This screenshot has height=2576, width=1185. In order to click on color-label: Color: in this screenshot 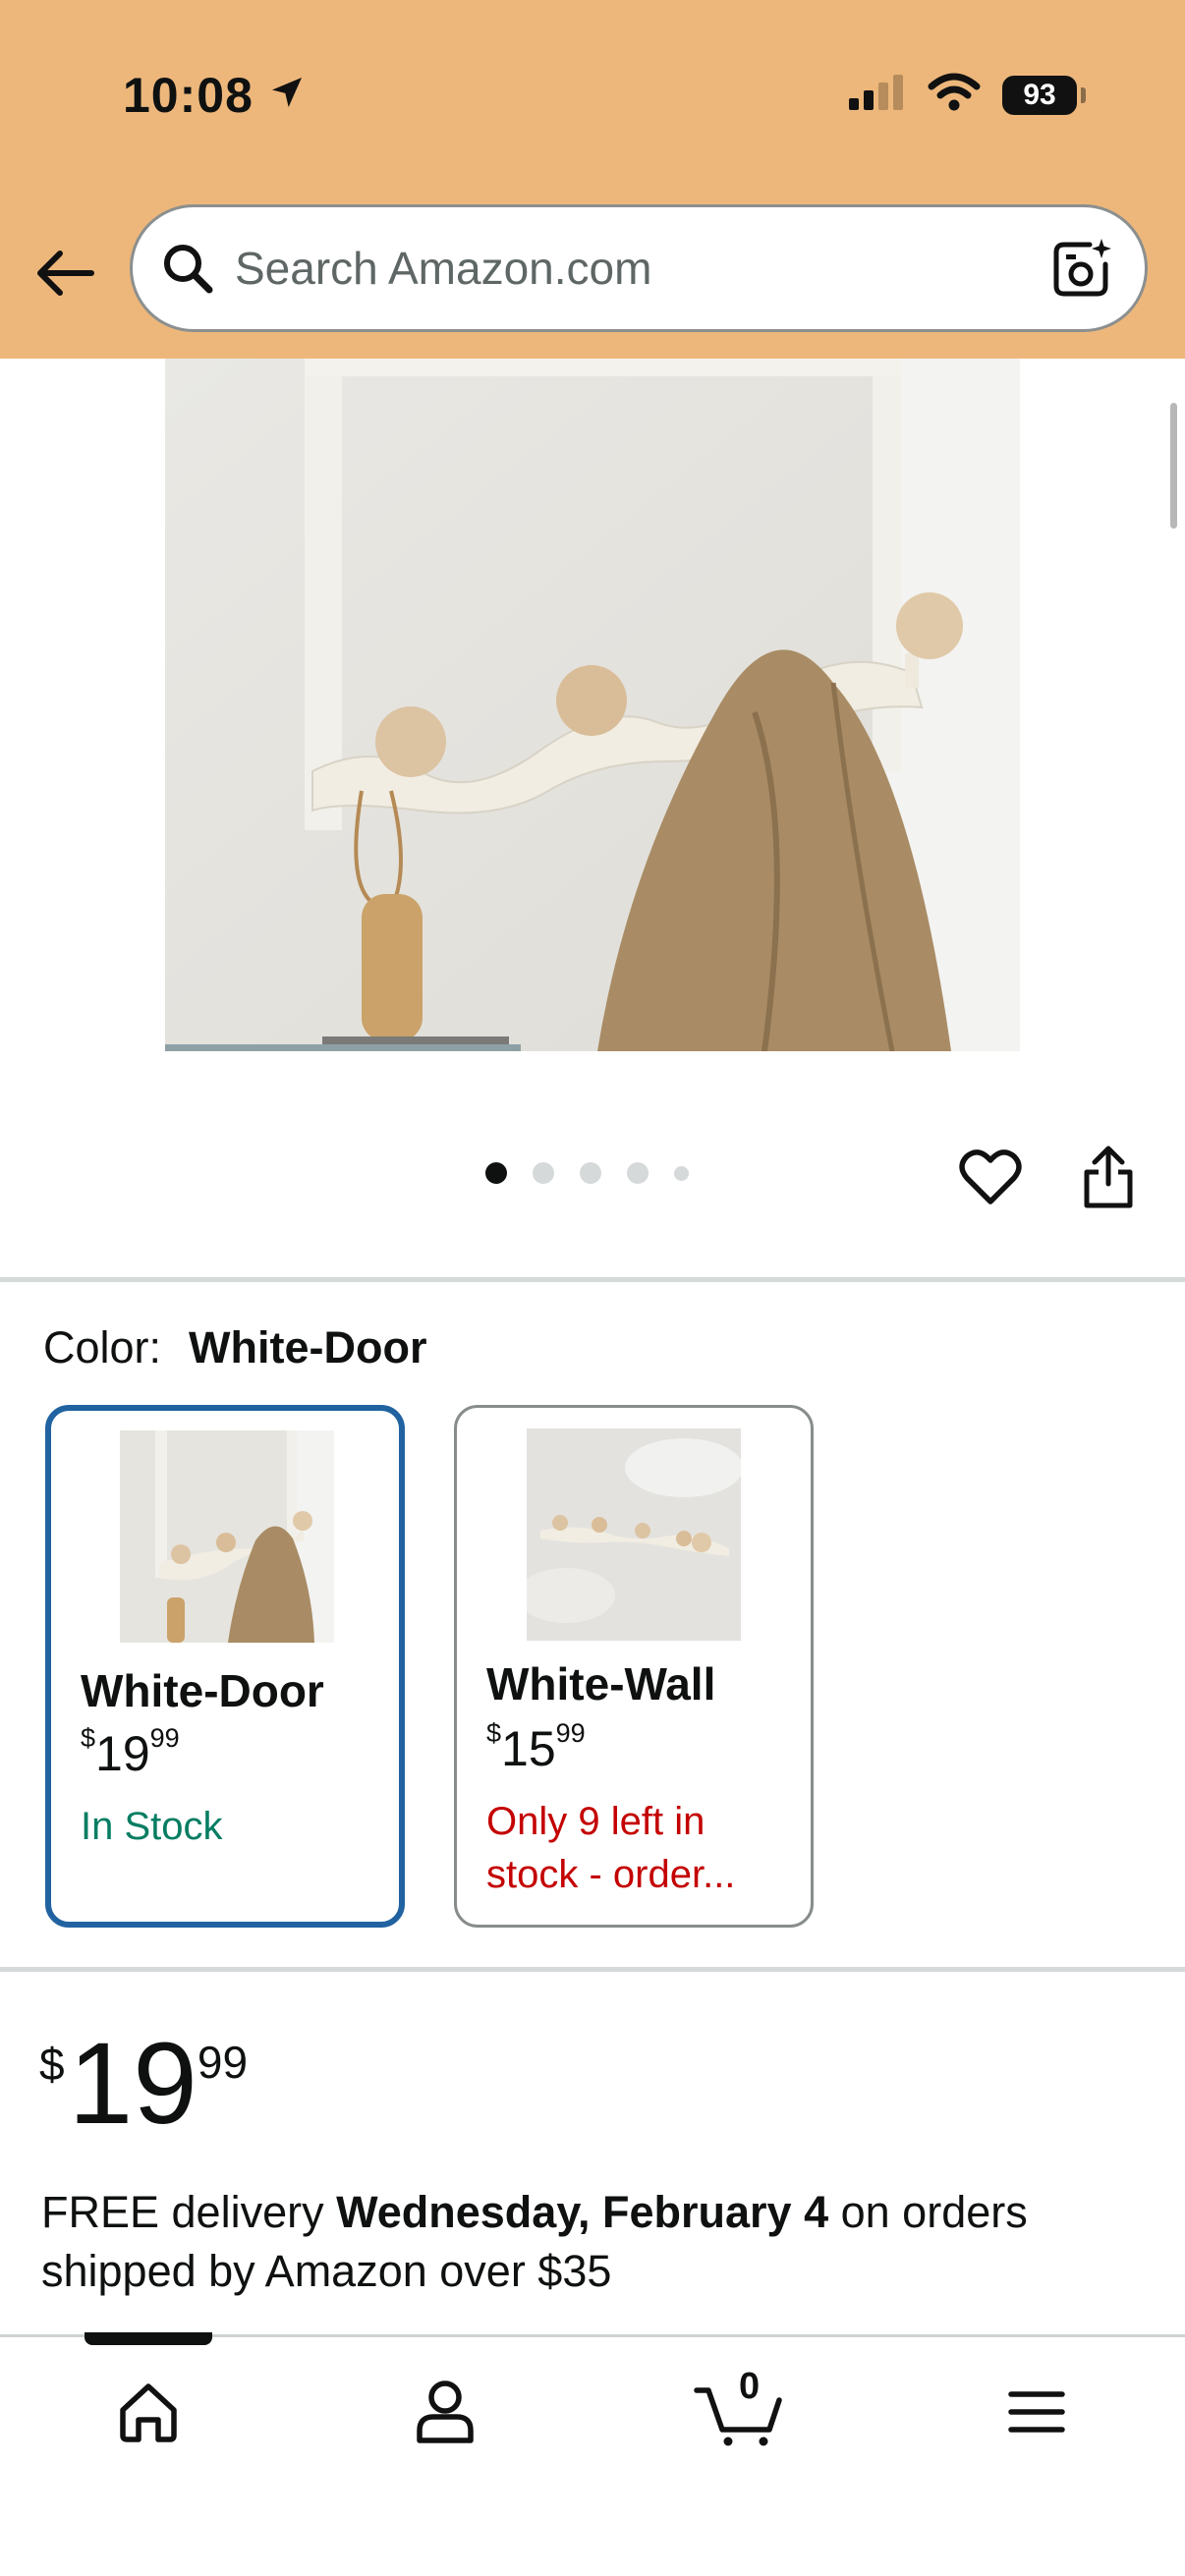, I will do `click(103, 1347)`.